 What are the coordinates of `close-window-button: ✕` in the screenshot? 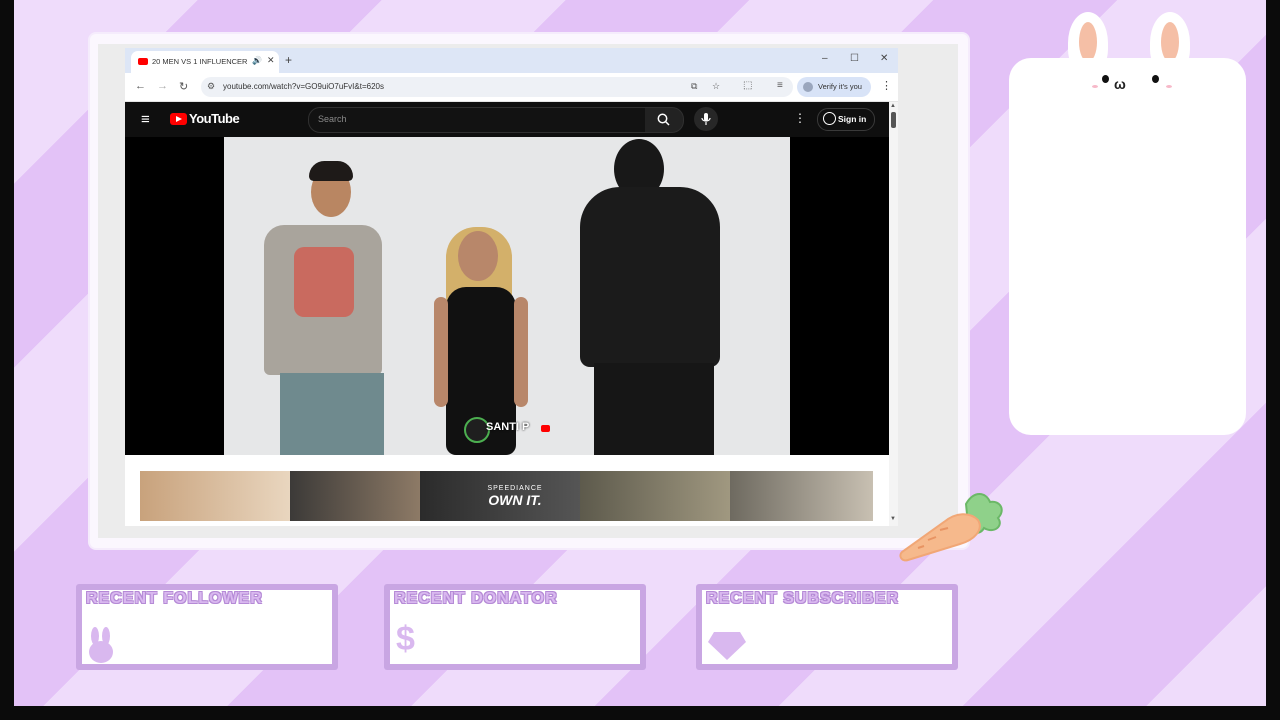 It's located at (884, 58).